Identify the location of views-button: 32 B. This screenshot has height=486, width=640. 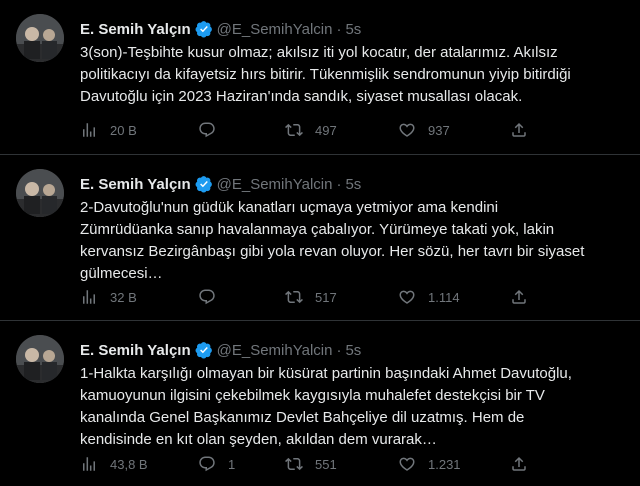
(108, 297).